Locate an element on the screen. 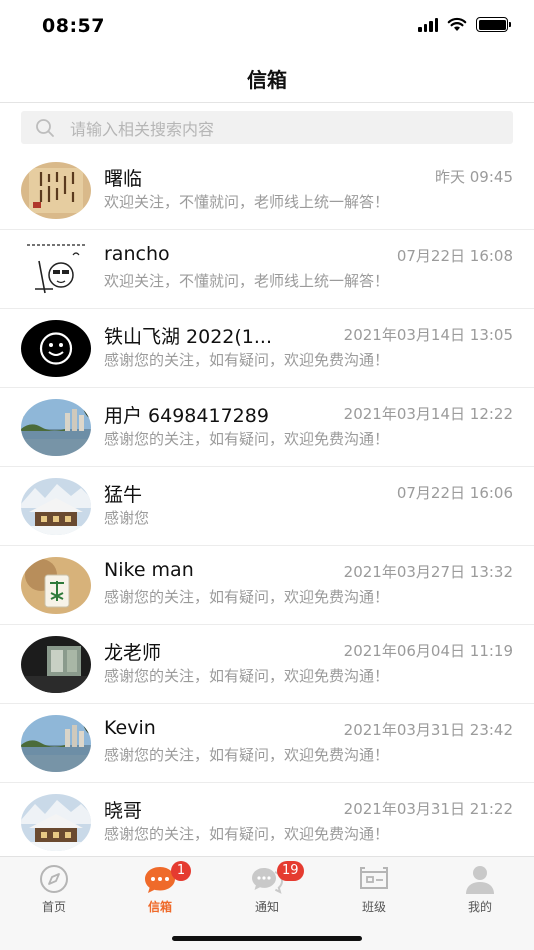 This screenshot has width=534, height=950. battery-icon is located at coordinates (493, 24).